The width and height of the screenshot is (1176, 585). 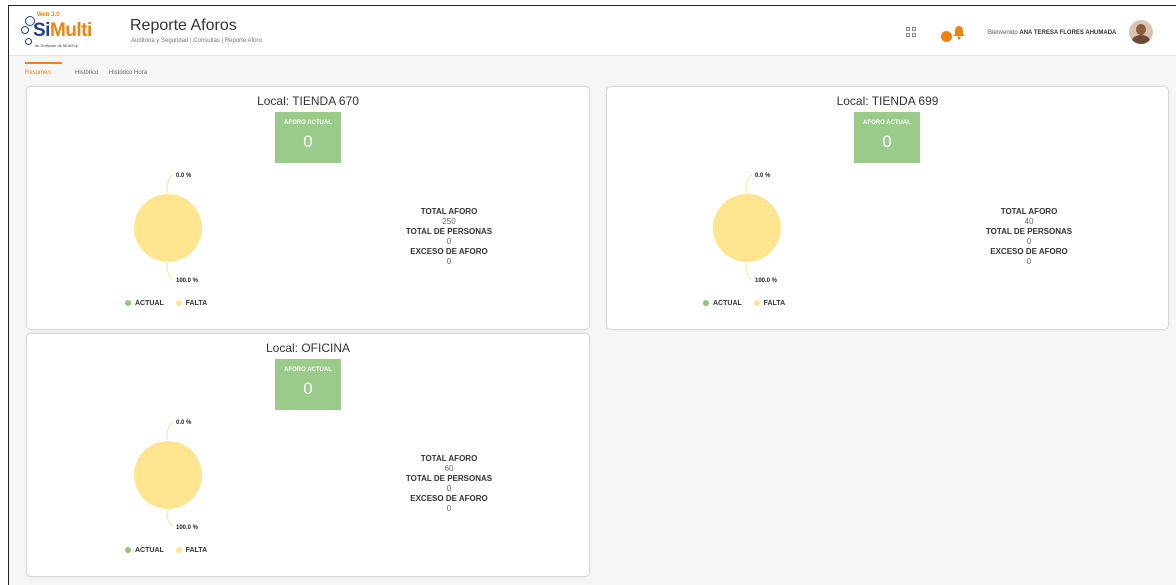 I want to click on welcome-text: Bienvenido ANA TERESA FLORES AHUMADA, so click(x=1052, y=33).